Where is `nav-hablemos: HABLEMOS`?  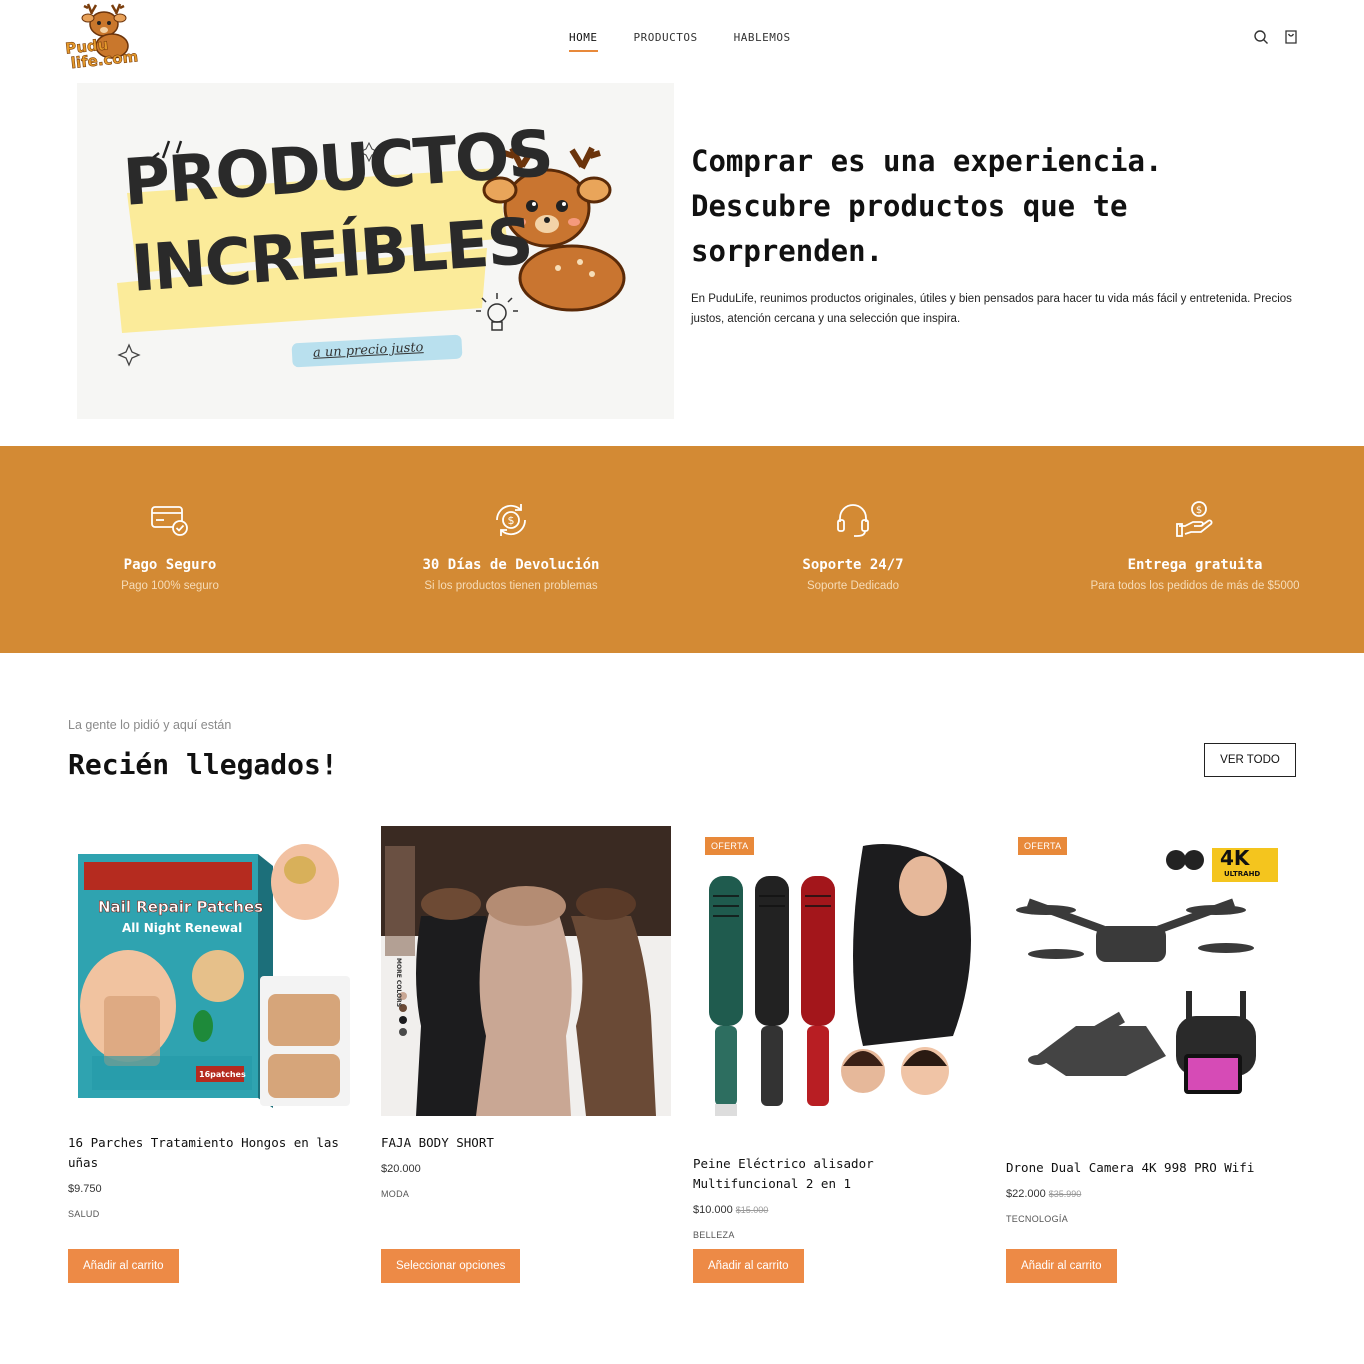 nav-hablemos: HABLEMOS is located at coordinates (762, 40).